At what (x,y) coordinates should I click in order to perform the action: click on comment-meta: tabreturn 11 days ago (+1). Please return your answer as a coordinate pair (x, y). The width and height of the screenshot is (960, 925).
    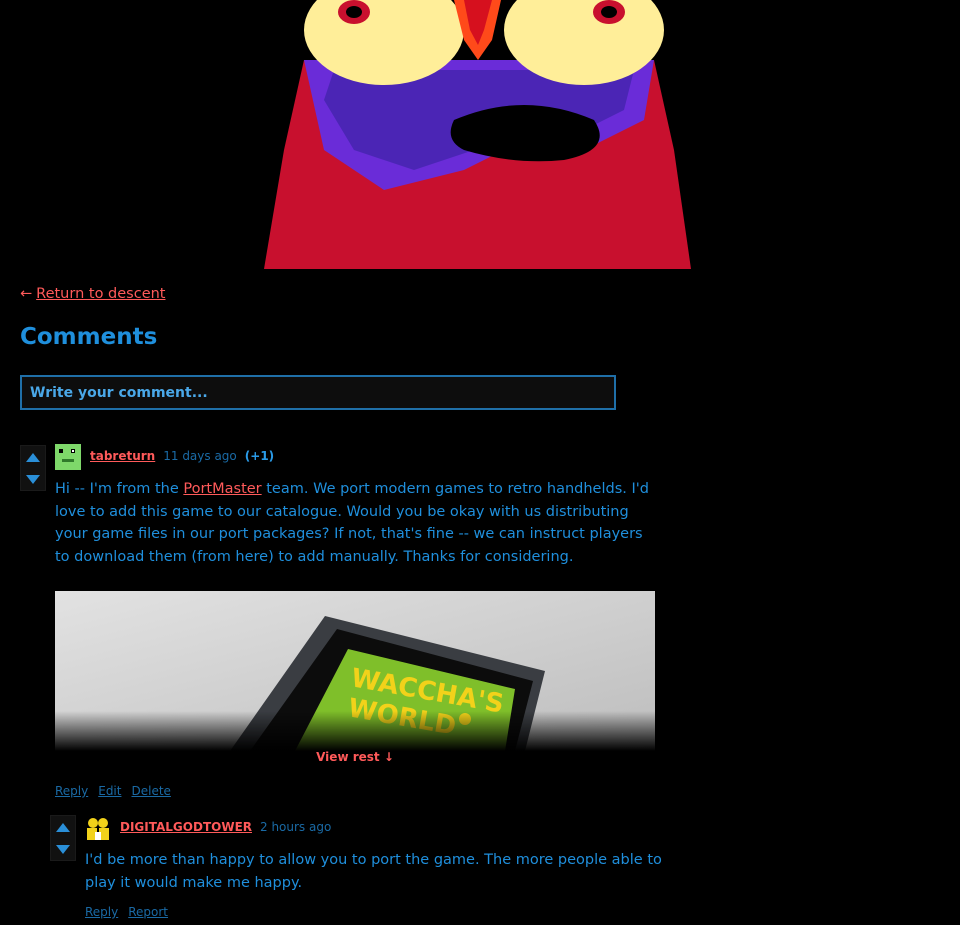
    Looking at the image, I should click on (182, 456).